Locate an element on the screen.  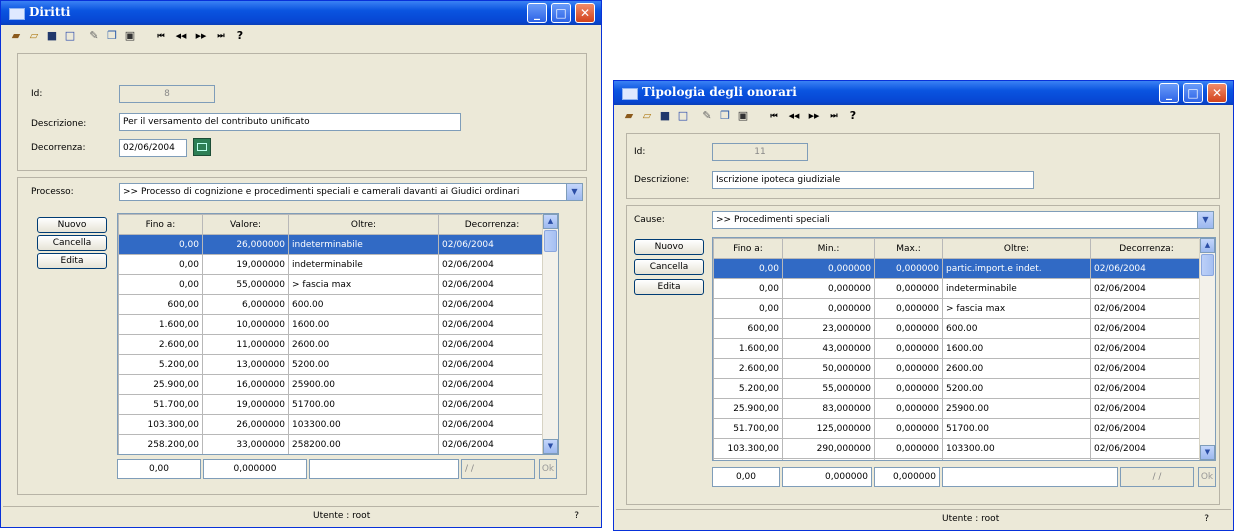
table-row: 5.200,00 13,000000 5200.00 02/06/2004 is located at coordinates (332, 364).